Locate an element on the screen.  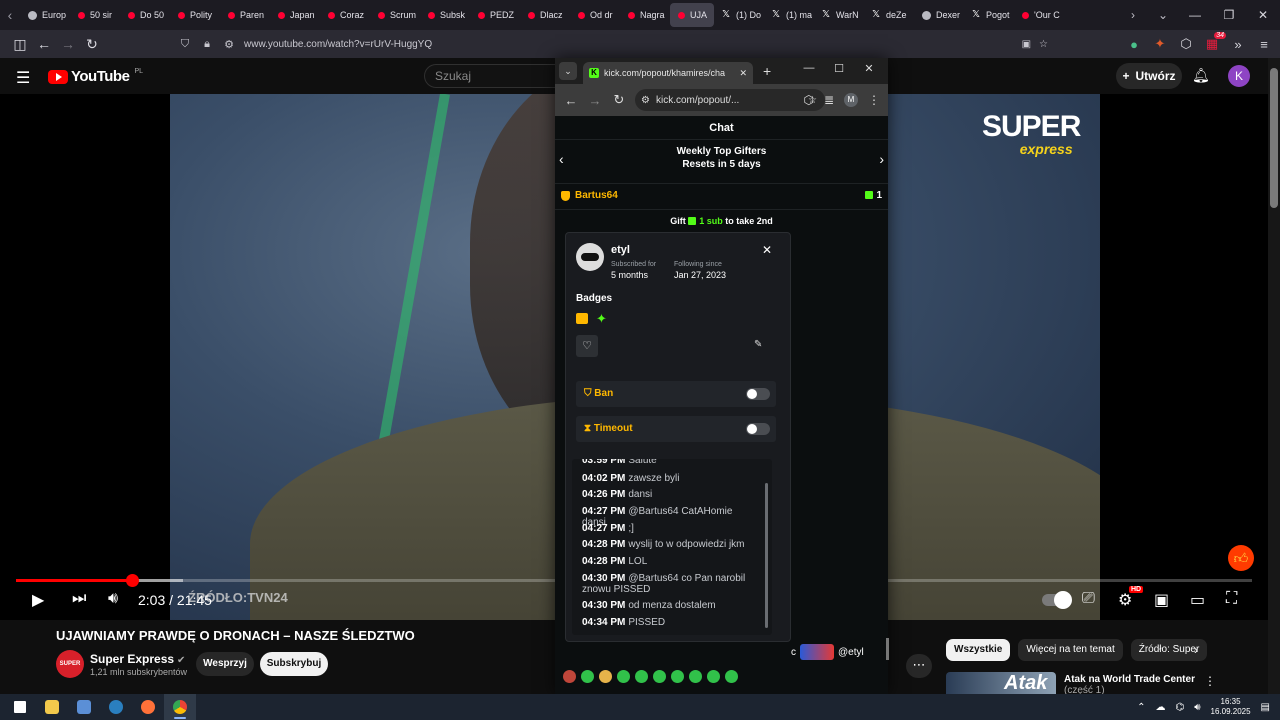
popout-media-icon: ≣ is located at coordinates (829, 100).